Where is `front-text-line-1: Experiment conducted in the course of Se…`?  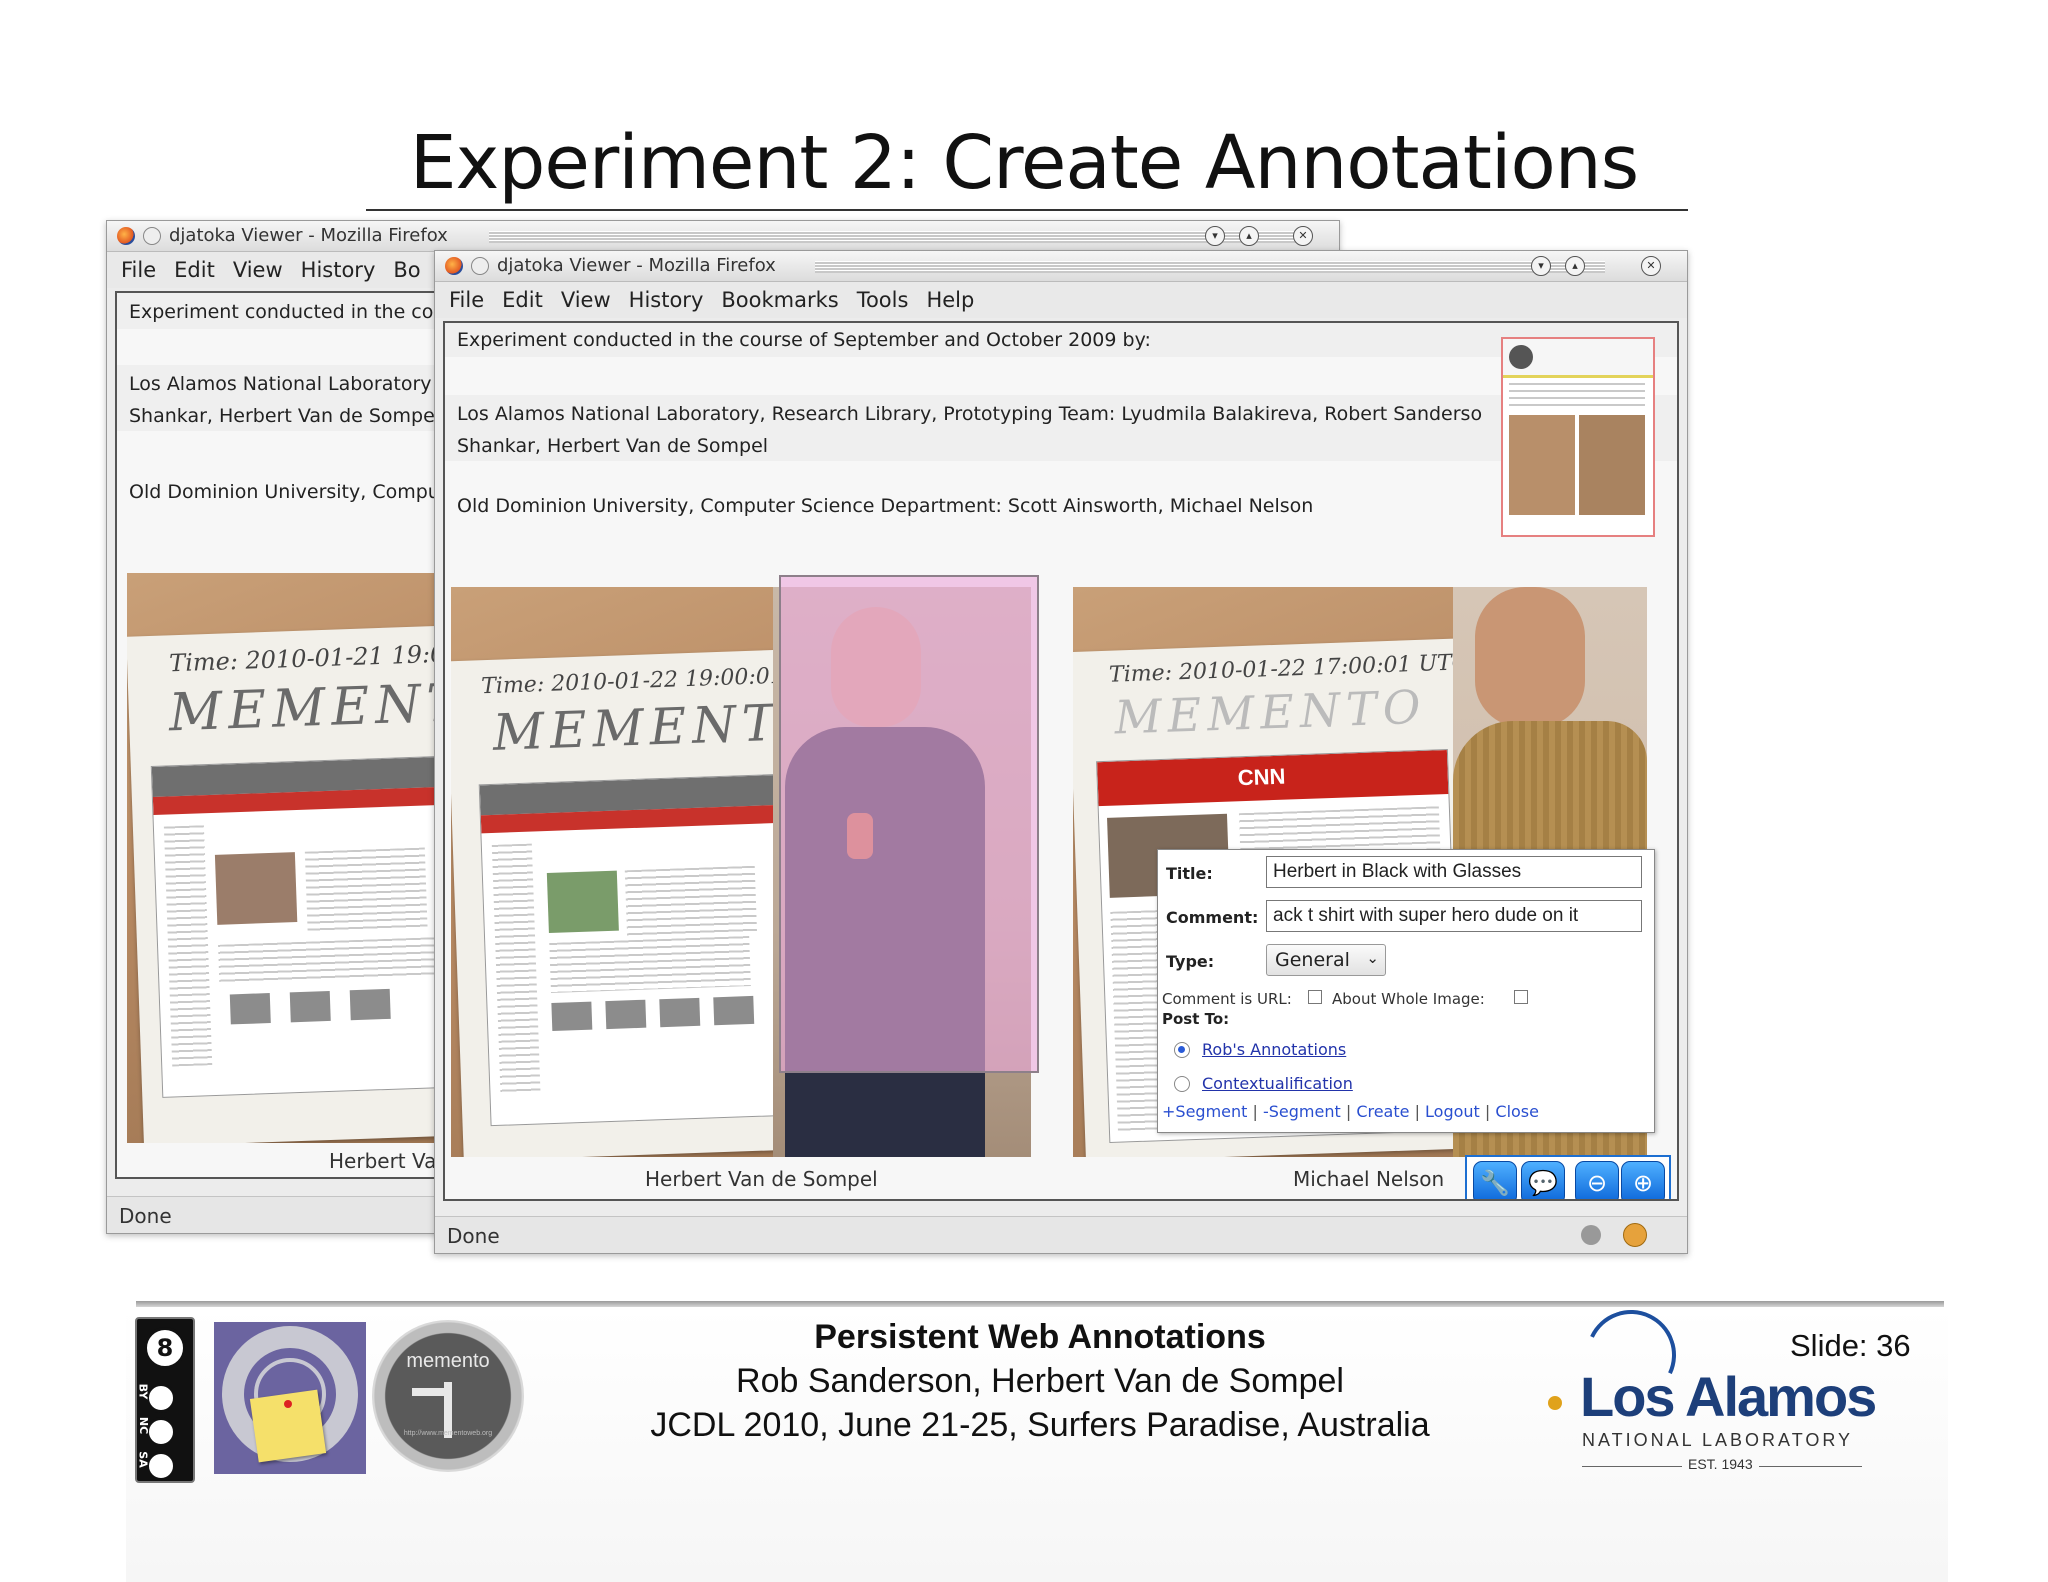 front-text-line-1: Experiment conducted in the course of Se… is located at coordinates (804, 340).